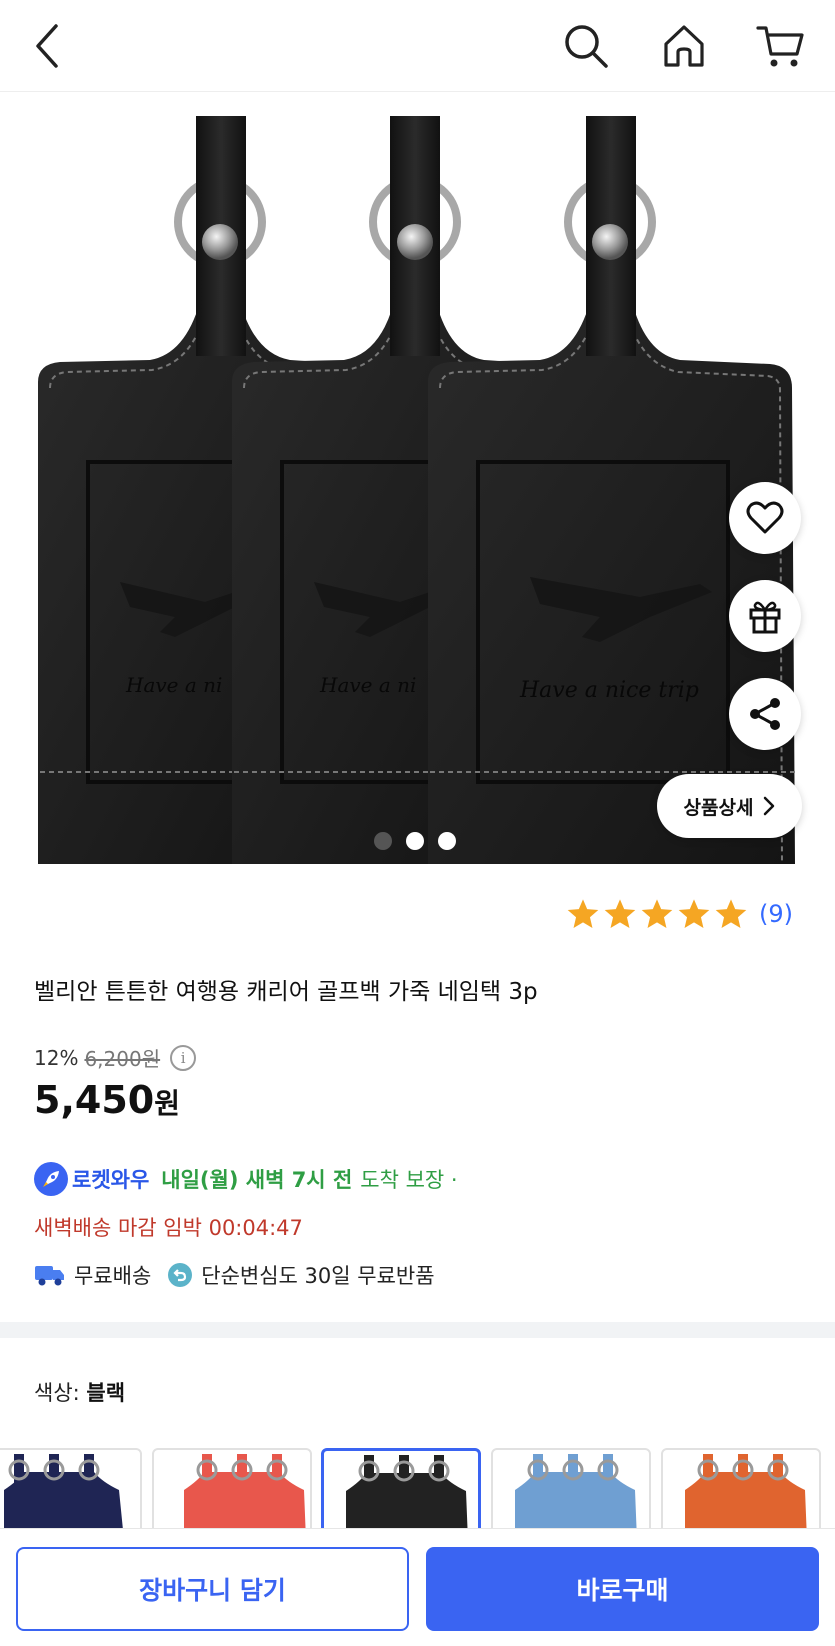 Image resolution: width=835 pixels, height=1646 pixels. What do you see at coordinates (111, 1180) in the screenshot?
I see `rocket-brand: 로켓와우` at bounding box center [111, 1180].